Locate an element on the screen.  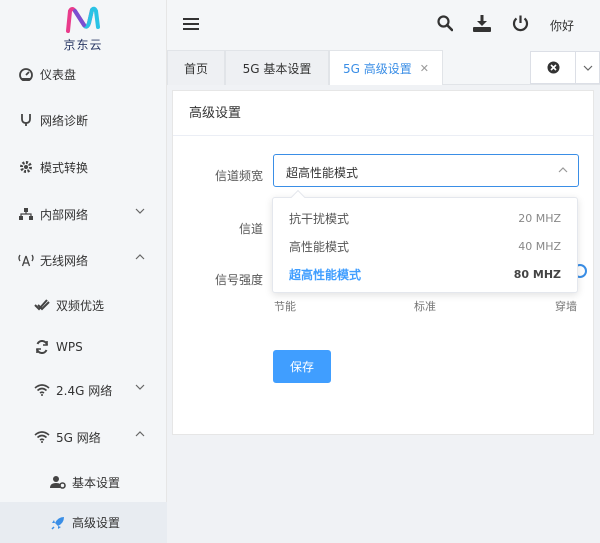
sidebar-item-label: WPS is located at coordinates (69, 347).